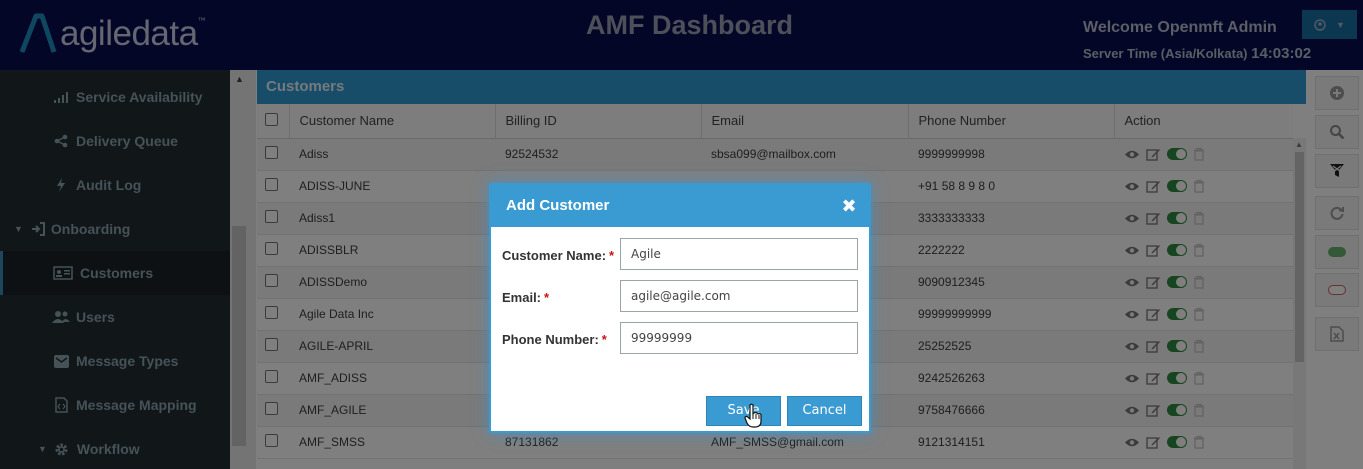 The height and width of the screenshot is (469, 1363). Describe the element at coordinates (753, 415) in the screenshot. I see `hand-pointer-cursor-icon` at that location.